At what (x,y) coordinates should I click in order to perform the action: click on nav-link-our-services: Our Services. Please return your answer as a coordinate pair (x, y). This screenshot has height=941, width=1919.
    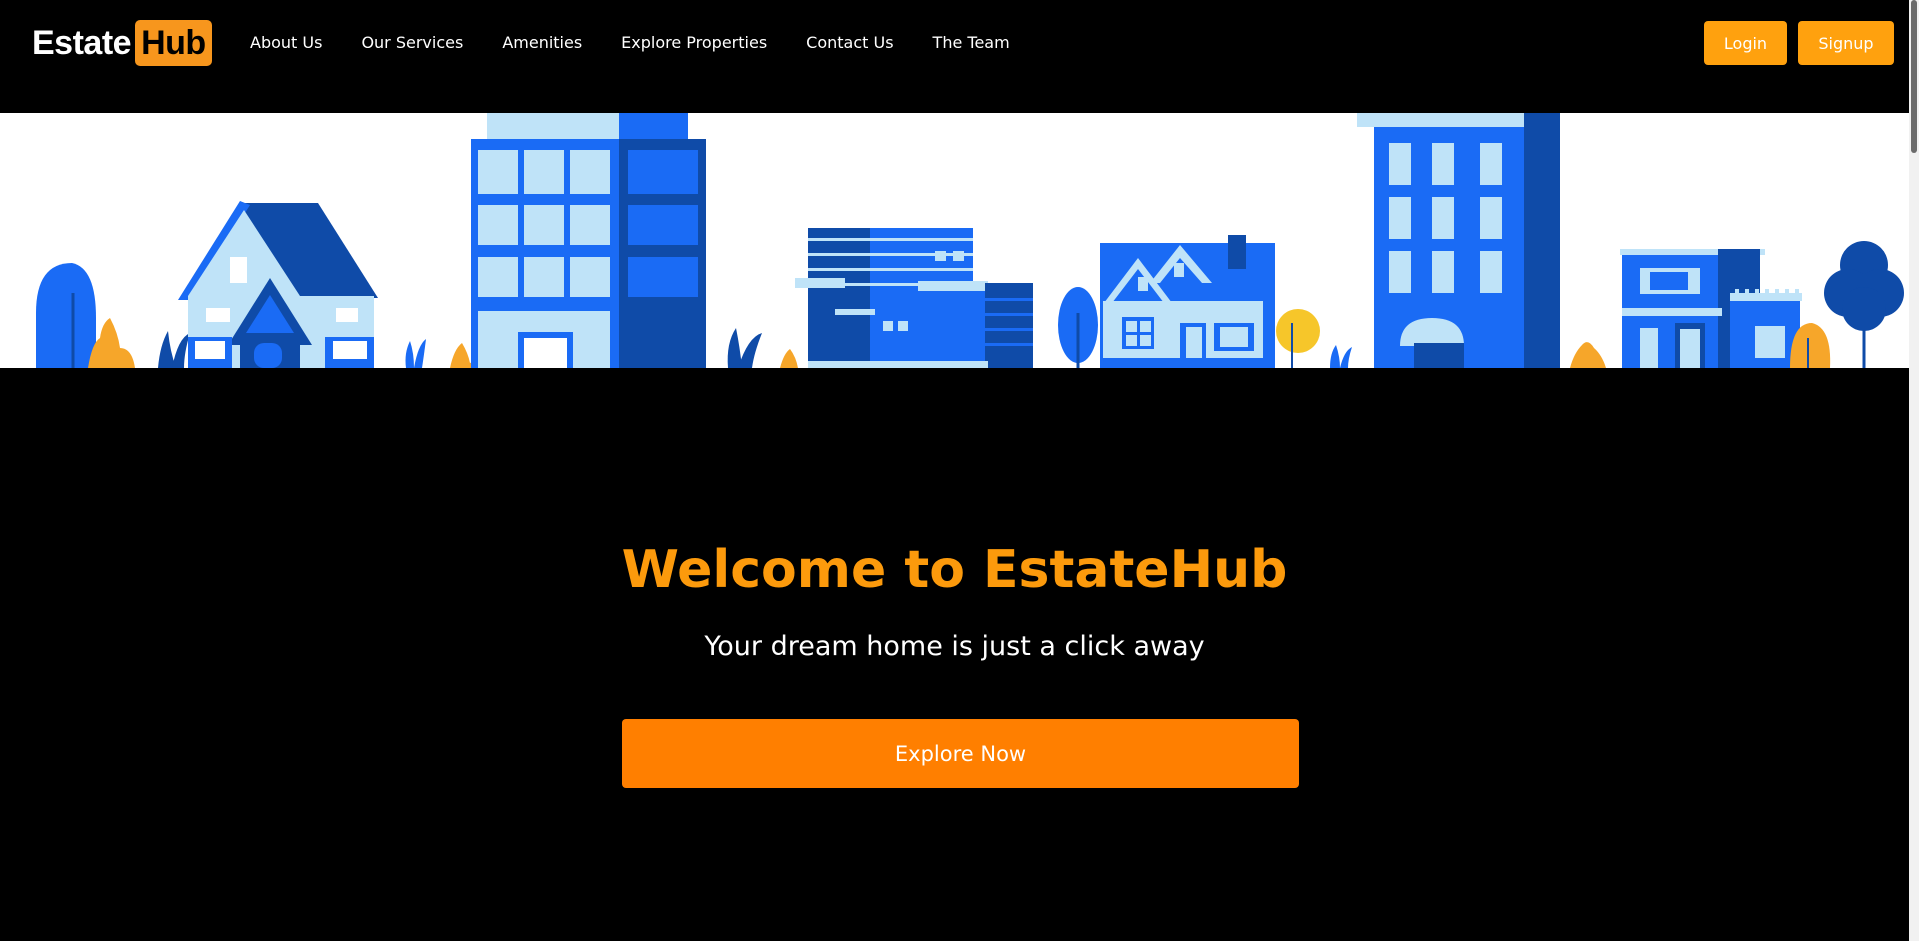
    Looking at the image, I should click on (412, 43).